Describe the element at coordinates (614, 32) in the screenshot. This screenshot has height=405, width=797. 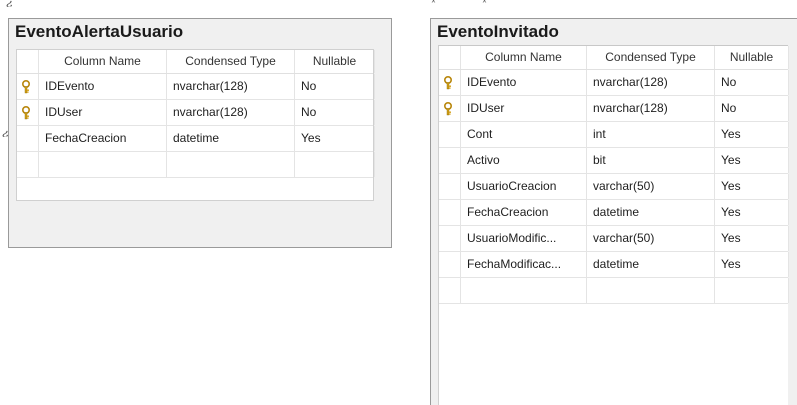
I see `table-title: EventoInvitado` at that location.